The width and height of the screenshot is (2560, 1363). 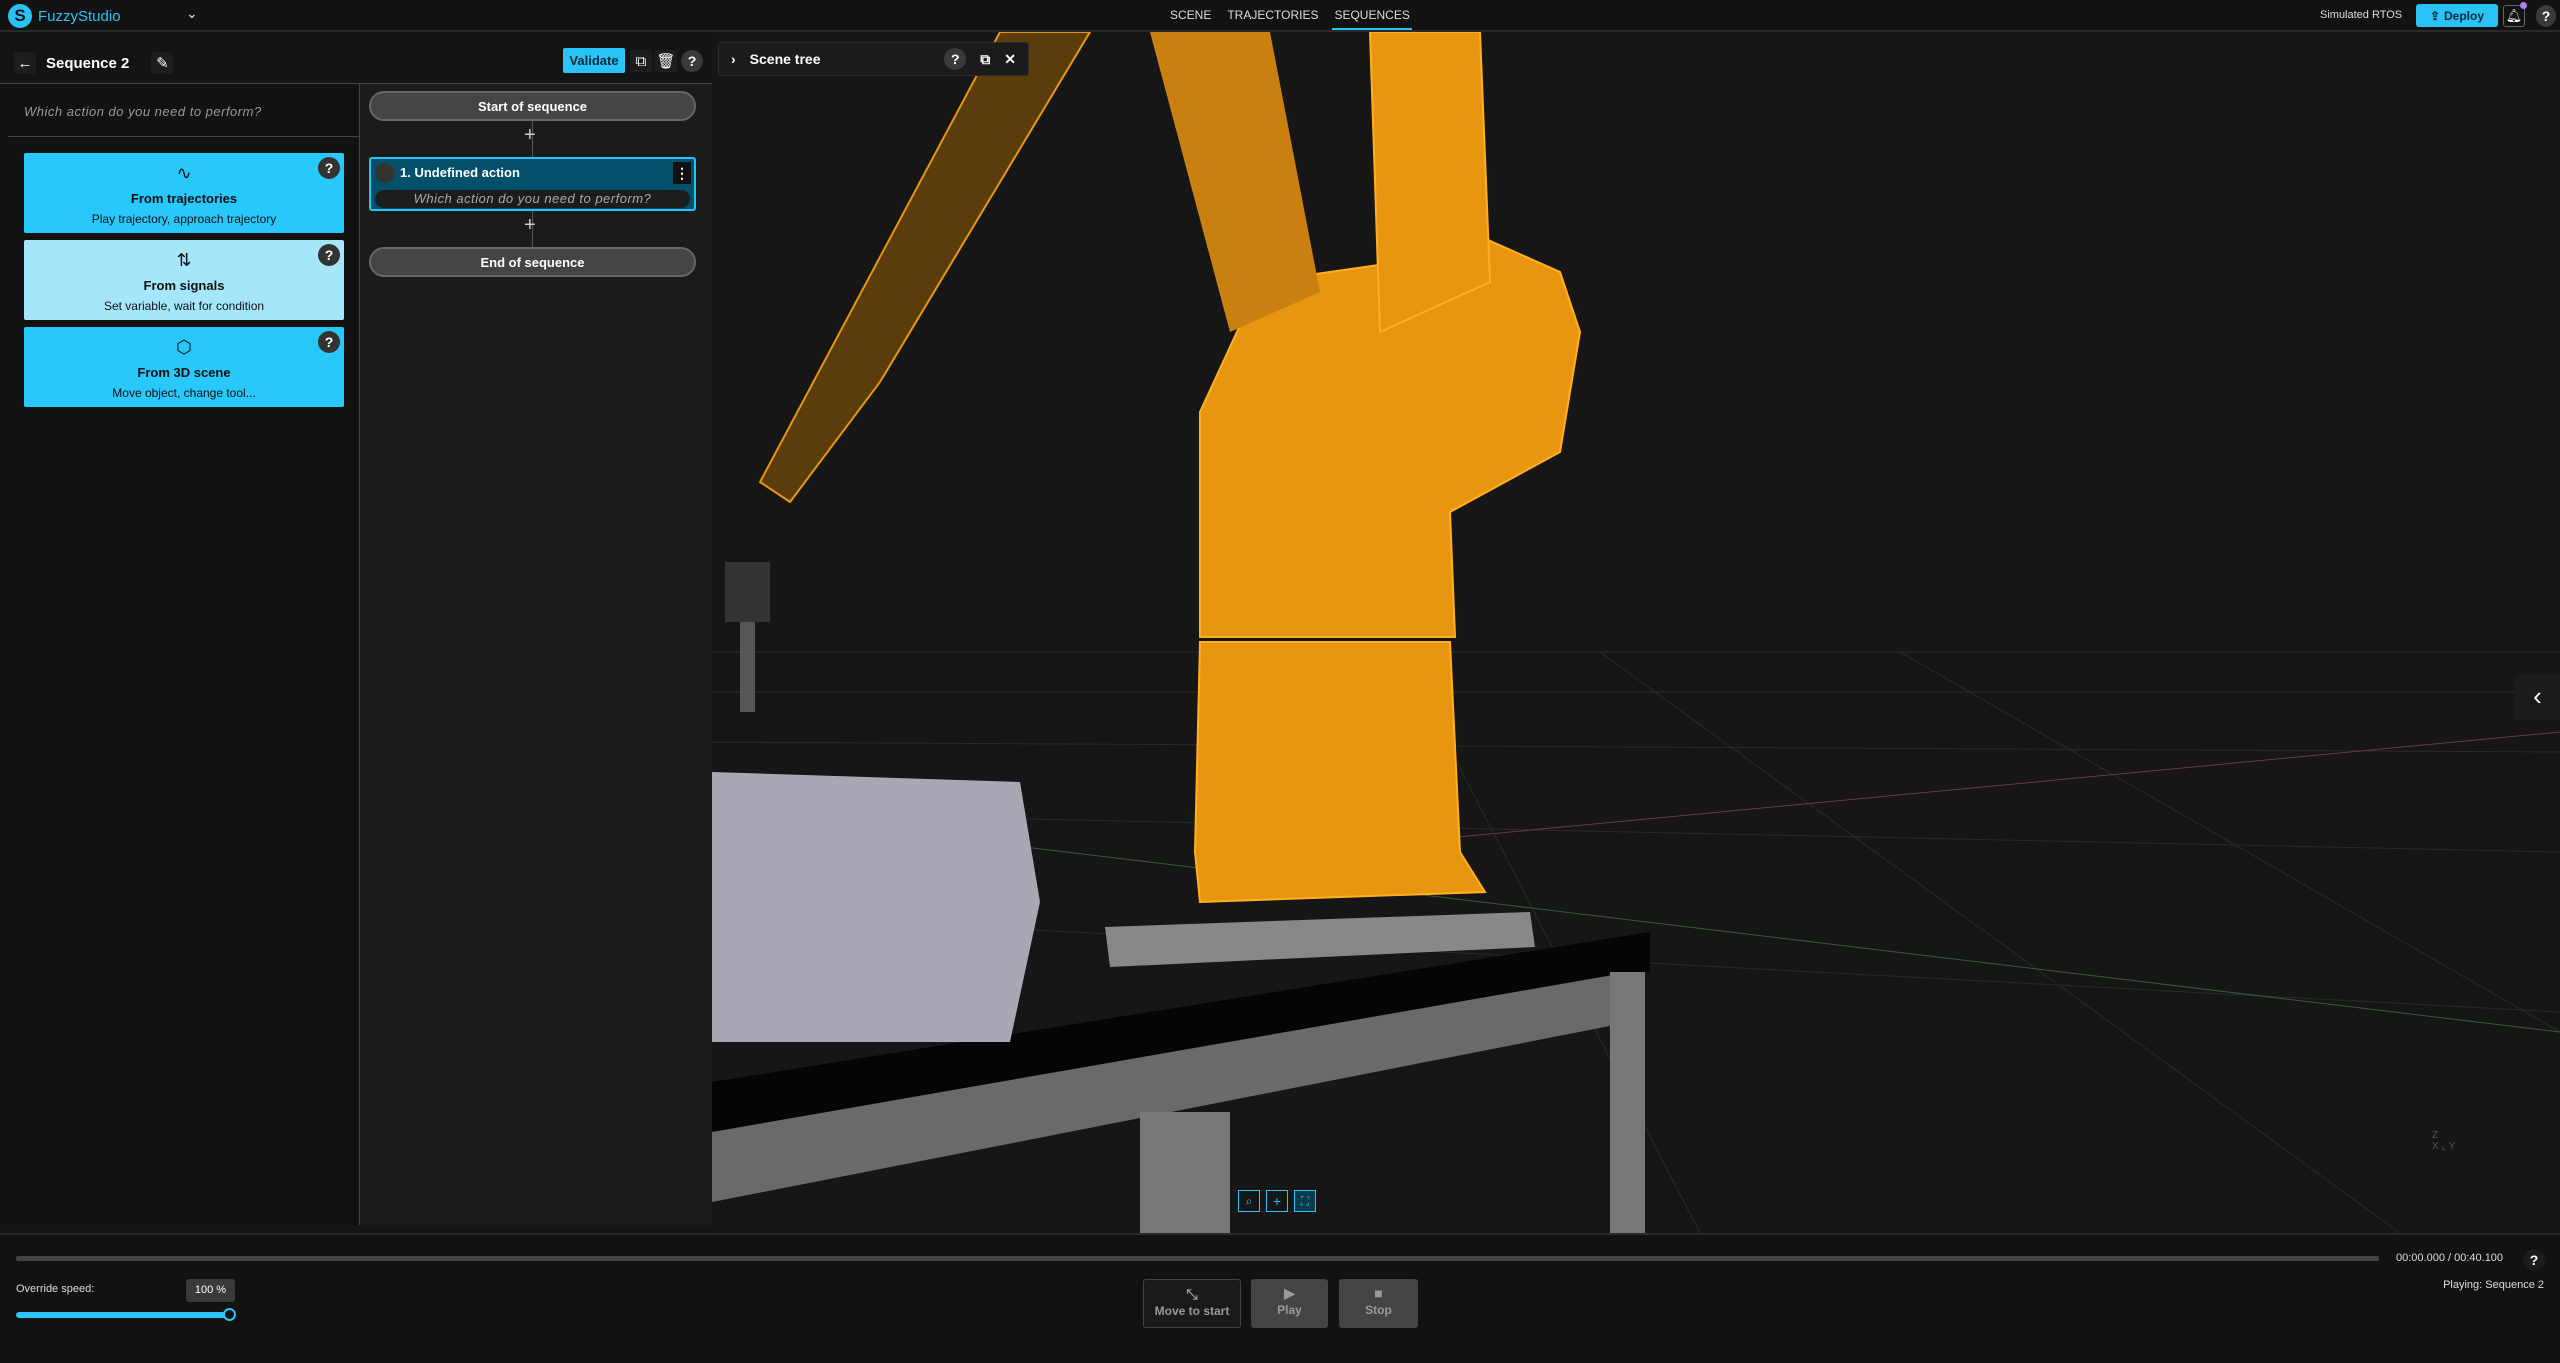 What do you see at coordinates (2534, 1260) in the screenshot?
I see `playback-help: ?` at bounding box center [2534, 1260].